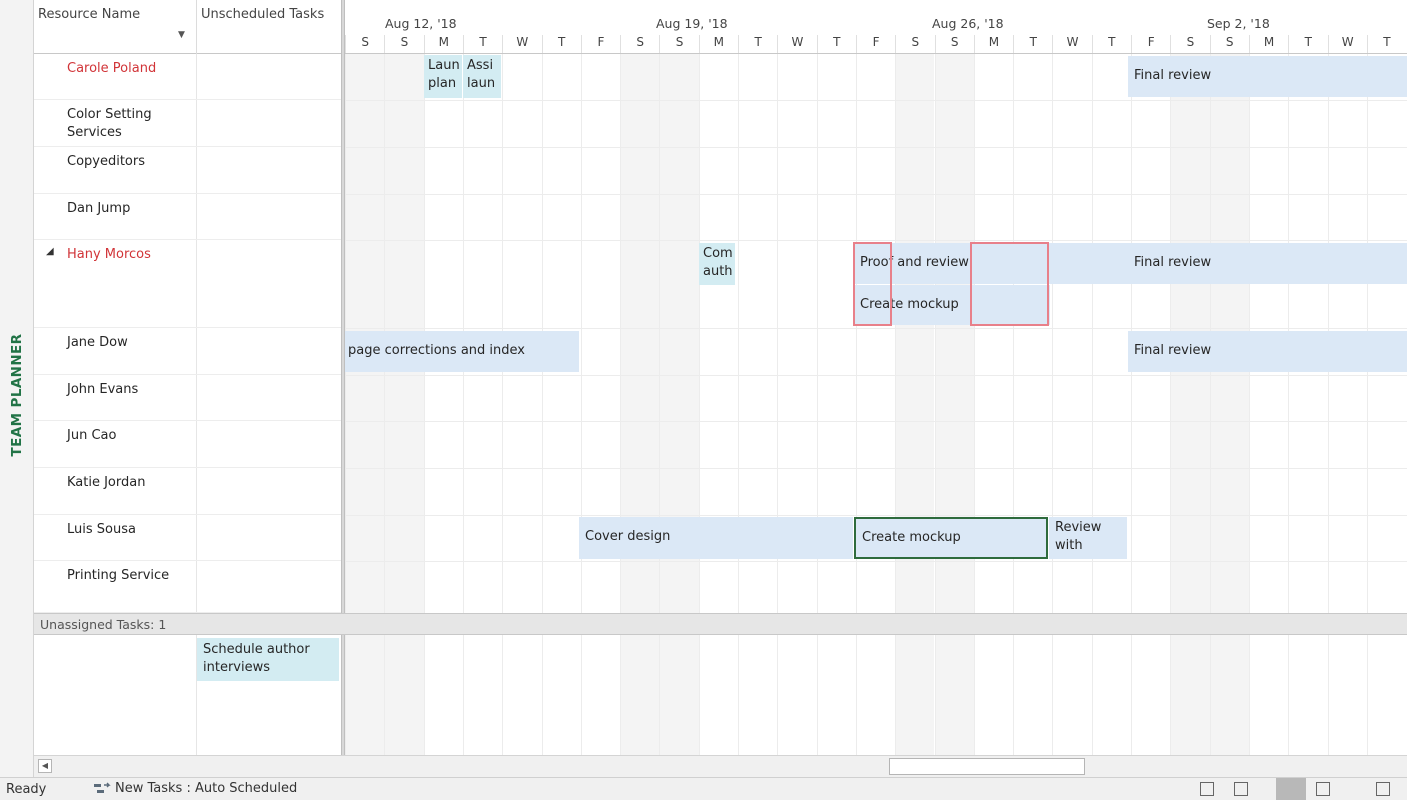 This screenshot has height=800, width=1407. What do you see at coordinates (97, 342) in the screenshot?
I see `resource-name: Jane Dow` at bounding box center [97, 342].